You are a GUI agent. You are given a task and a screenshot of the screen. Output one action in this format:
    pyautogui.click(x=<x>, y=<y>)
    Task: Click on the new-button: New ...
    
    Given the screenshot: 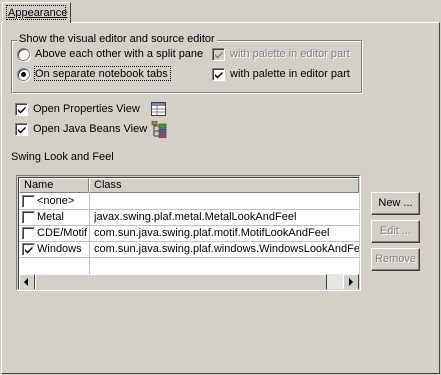 What is the action you would take?
    pyautogui.click(x=395, y=203)
    